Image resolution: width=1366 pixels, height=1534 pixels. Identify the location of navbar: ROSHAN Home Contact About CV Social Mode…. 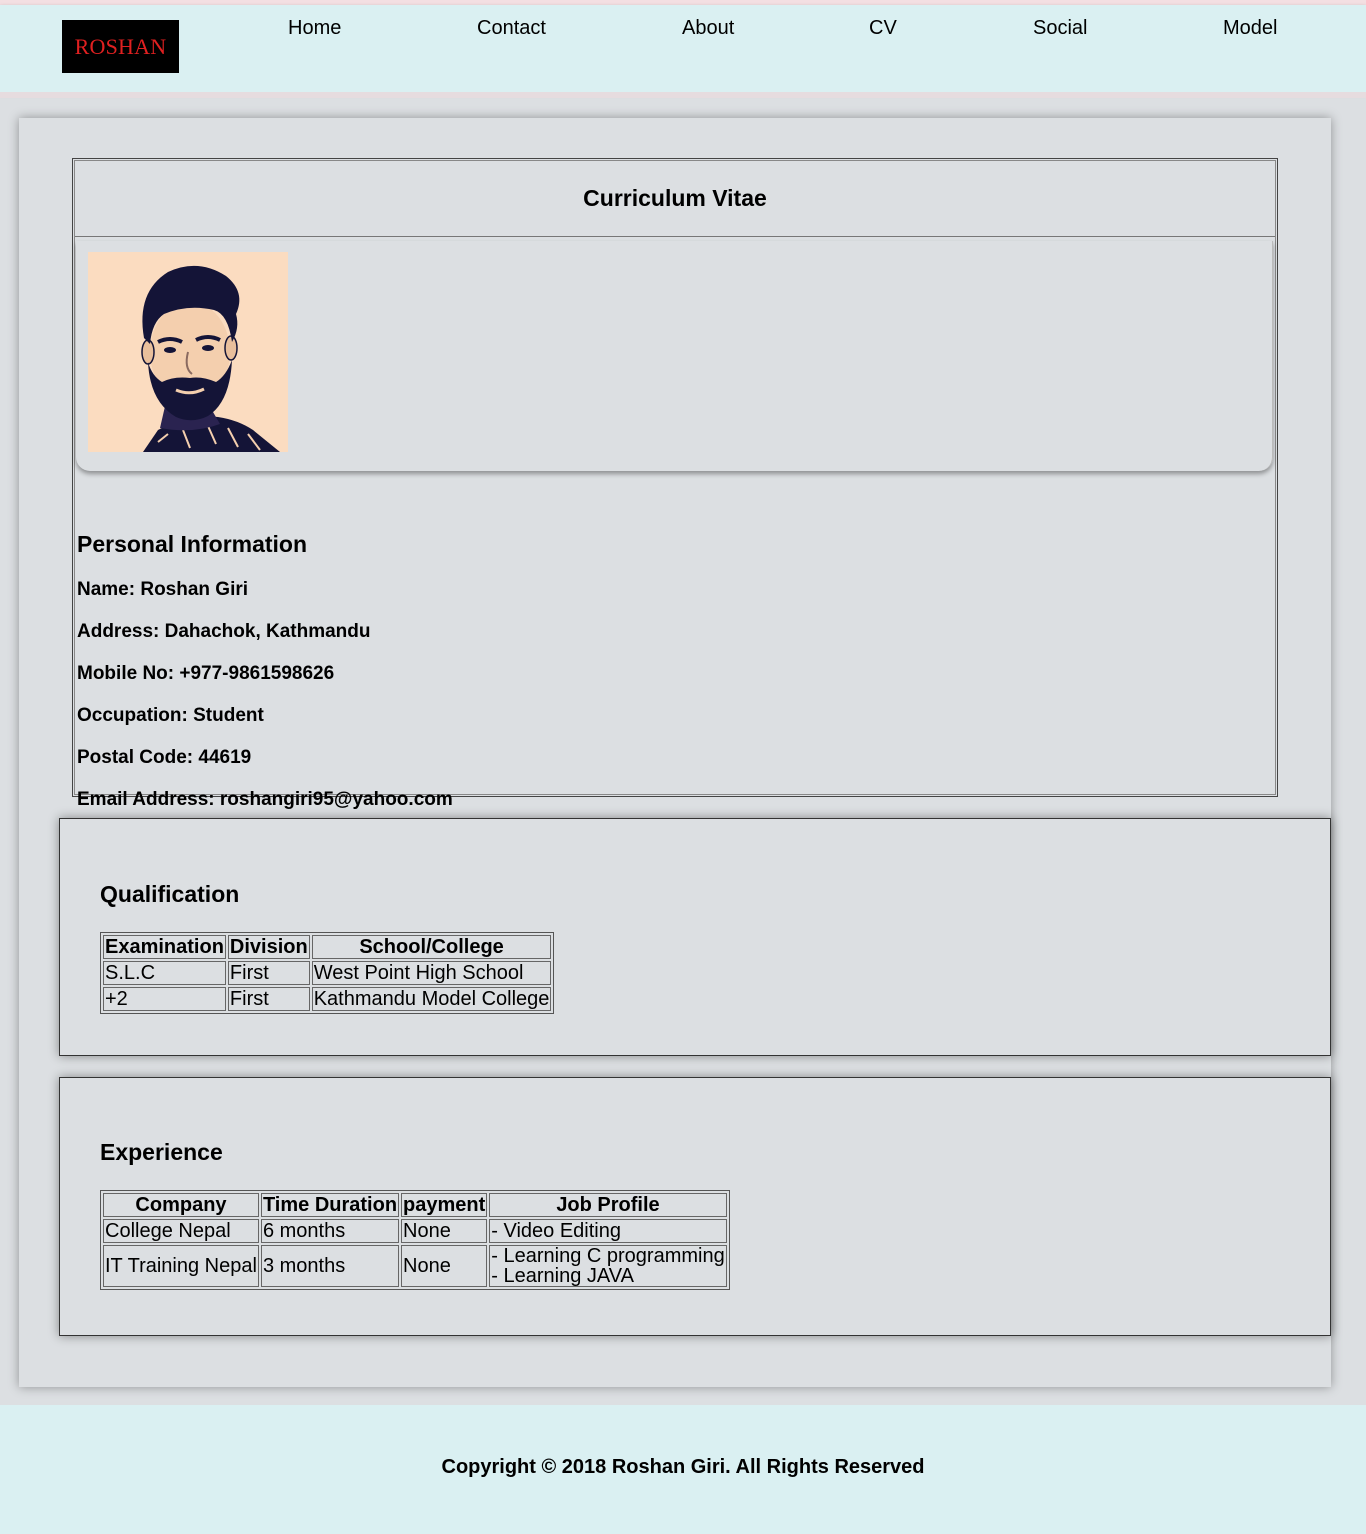
(683, 48).